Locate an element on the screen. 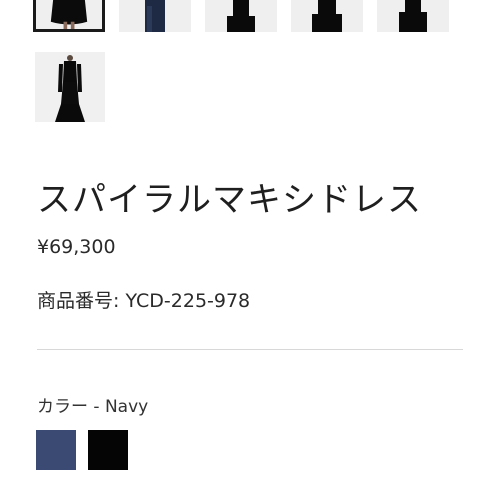 Image resolution: width=500 pixels, height=500 pixels. color-swatches is located at coordinates (82, 450).